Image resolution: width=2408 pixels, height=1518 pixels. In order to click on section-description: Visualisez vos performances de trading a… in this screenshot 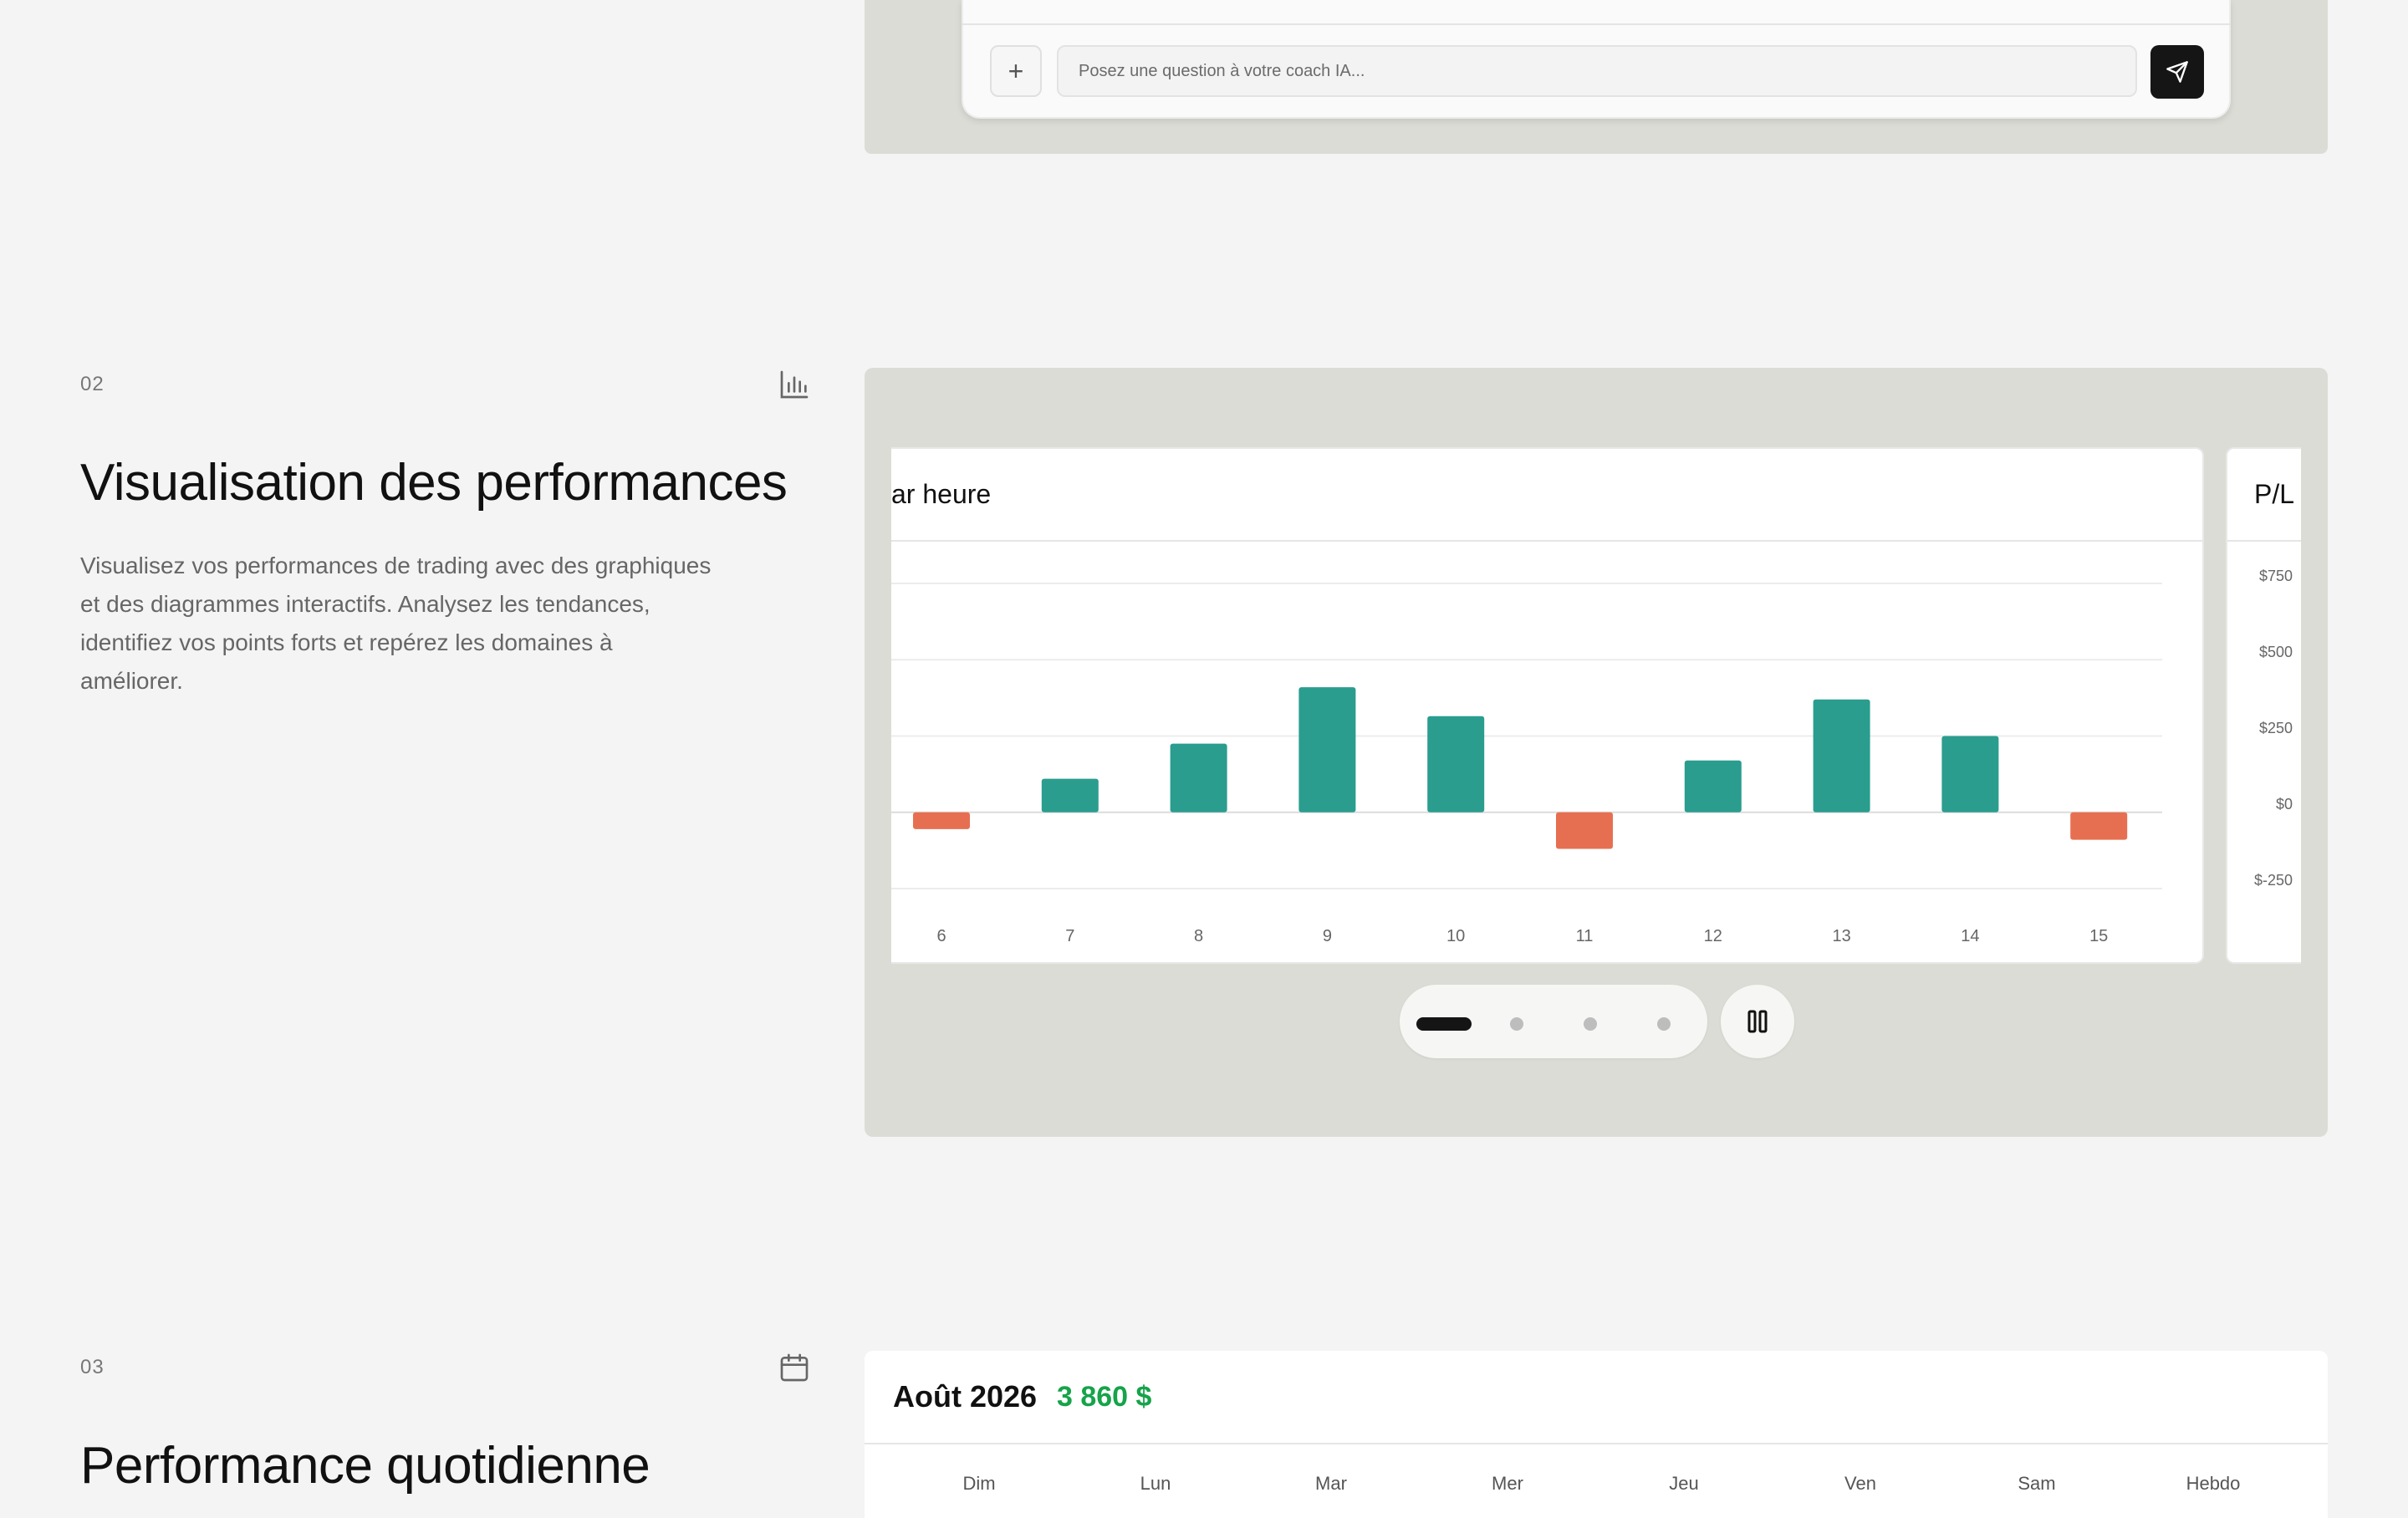, I will do `click(396, 623)`.